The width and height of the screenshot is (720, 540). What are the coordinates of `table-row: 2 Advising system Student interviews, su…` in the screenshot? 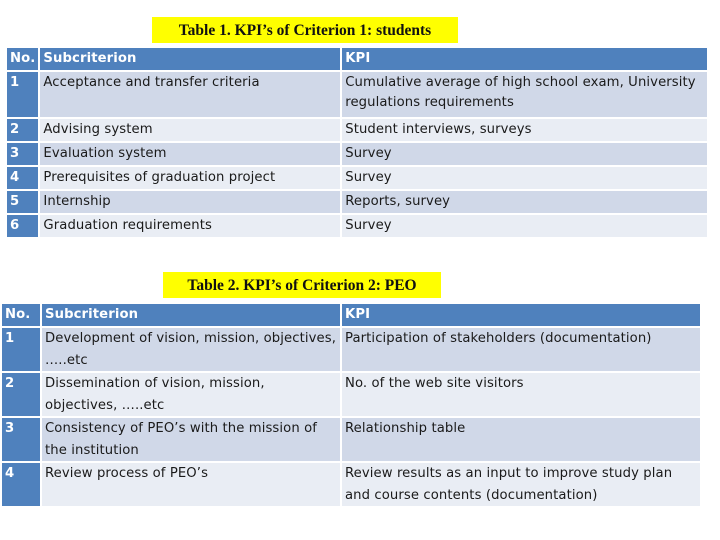 It's located at (357, 131).